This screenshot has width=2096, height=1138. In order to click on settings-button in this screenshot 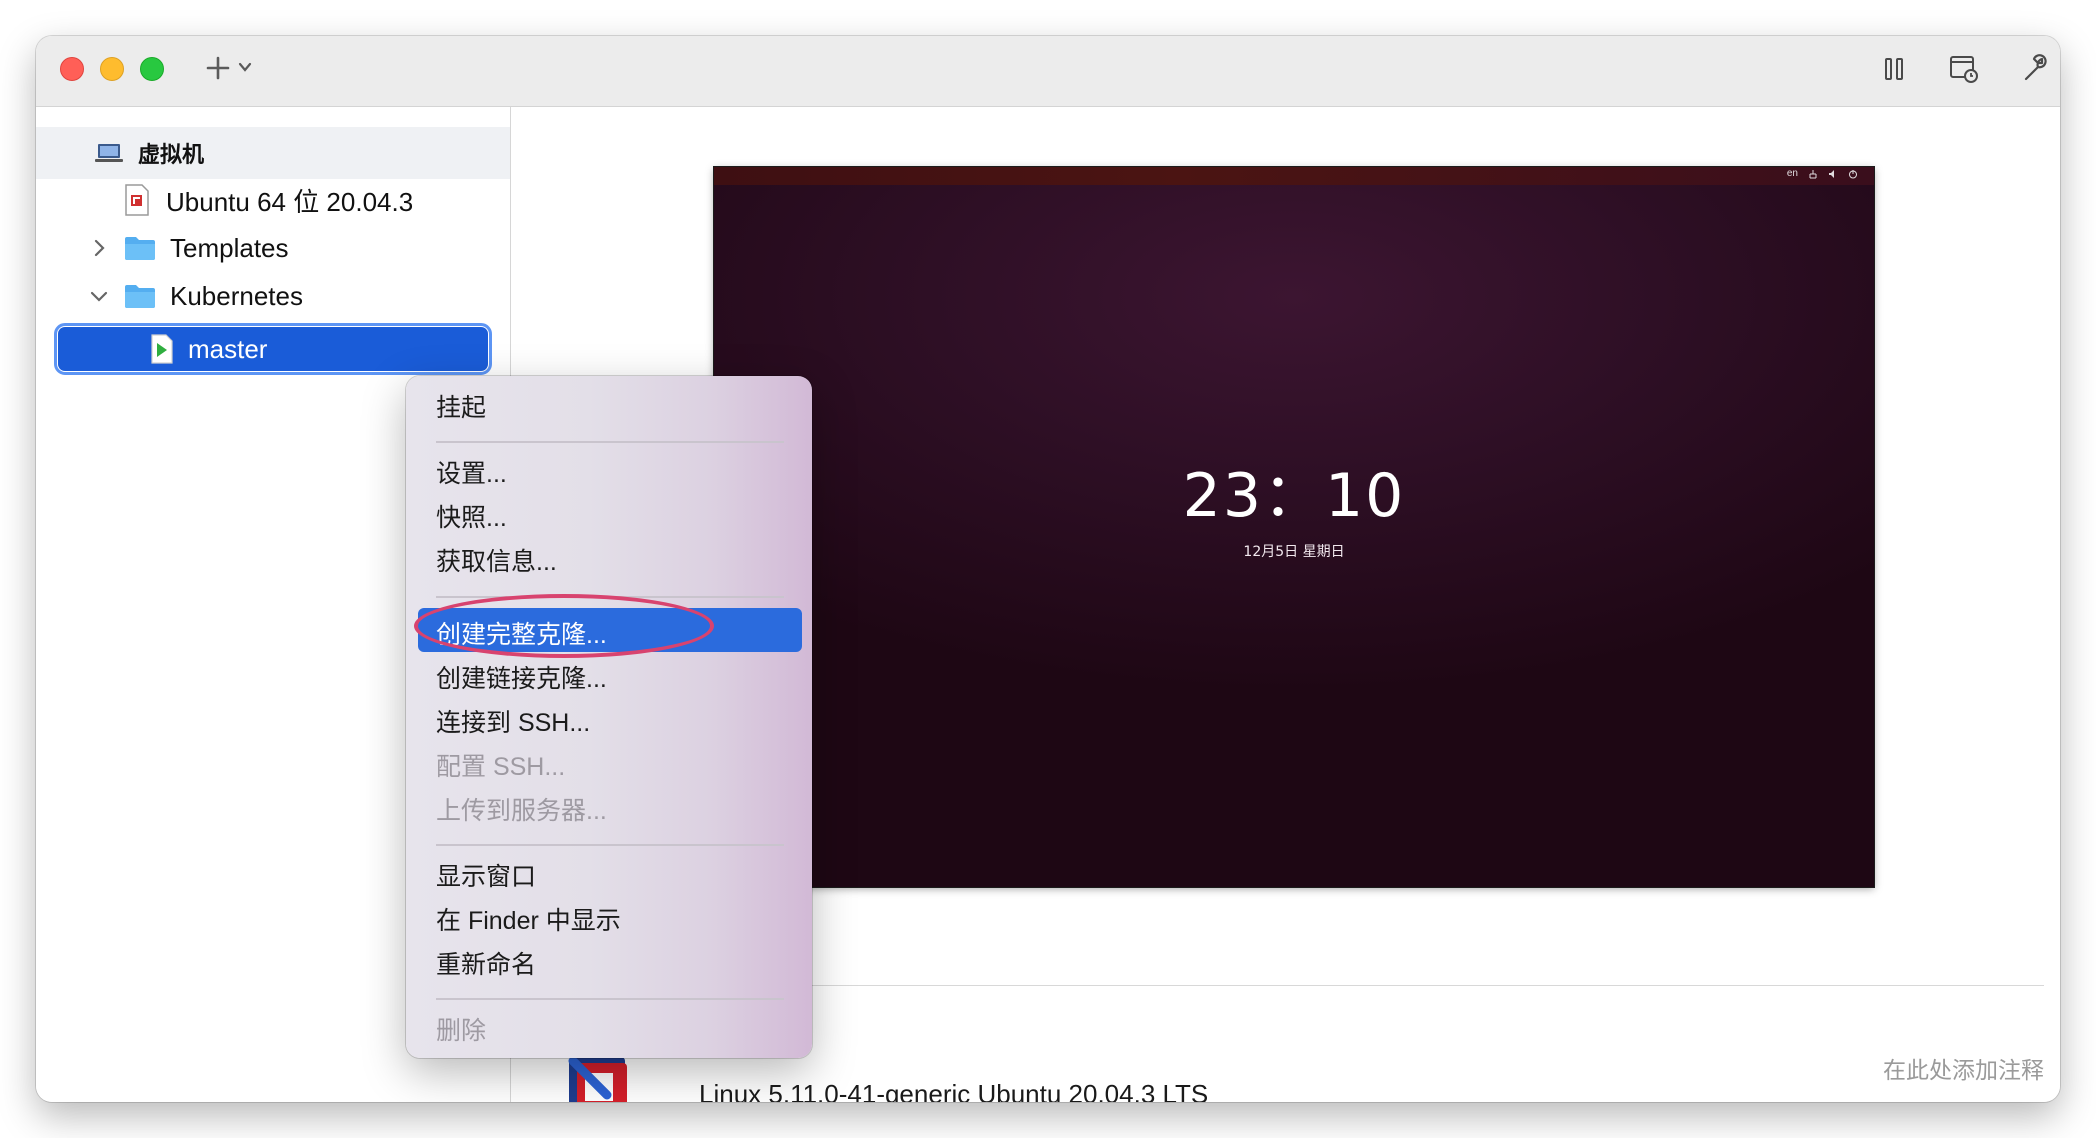, I will do `click(2036, 69)`.